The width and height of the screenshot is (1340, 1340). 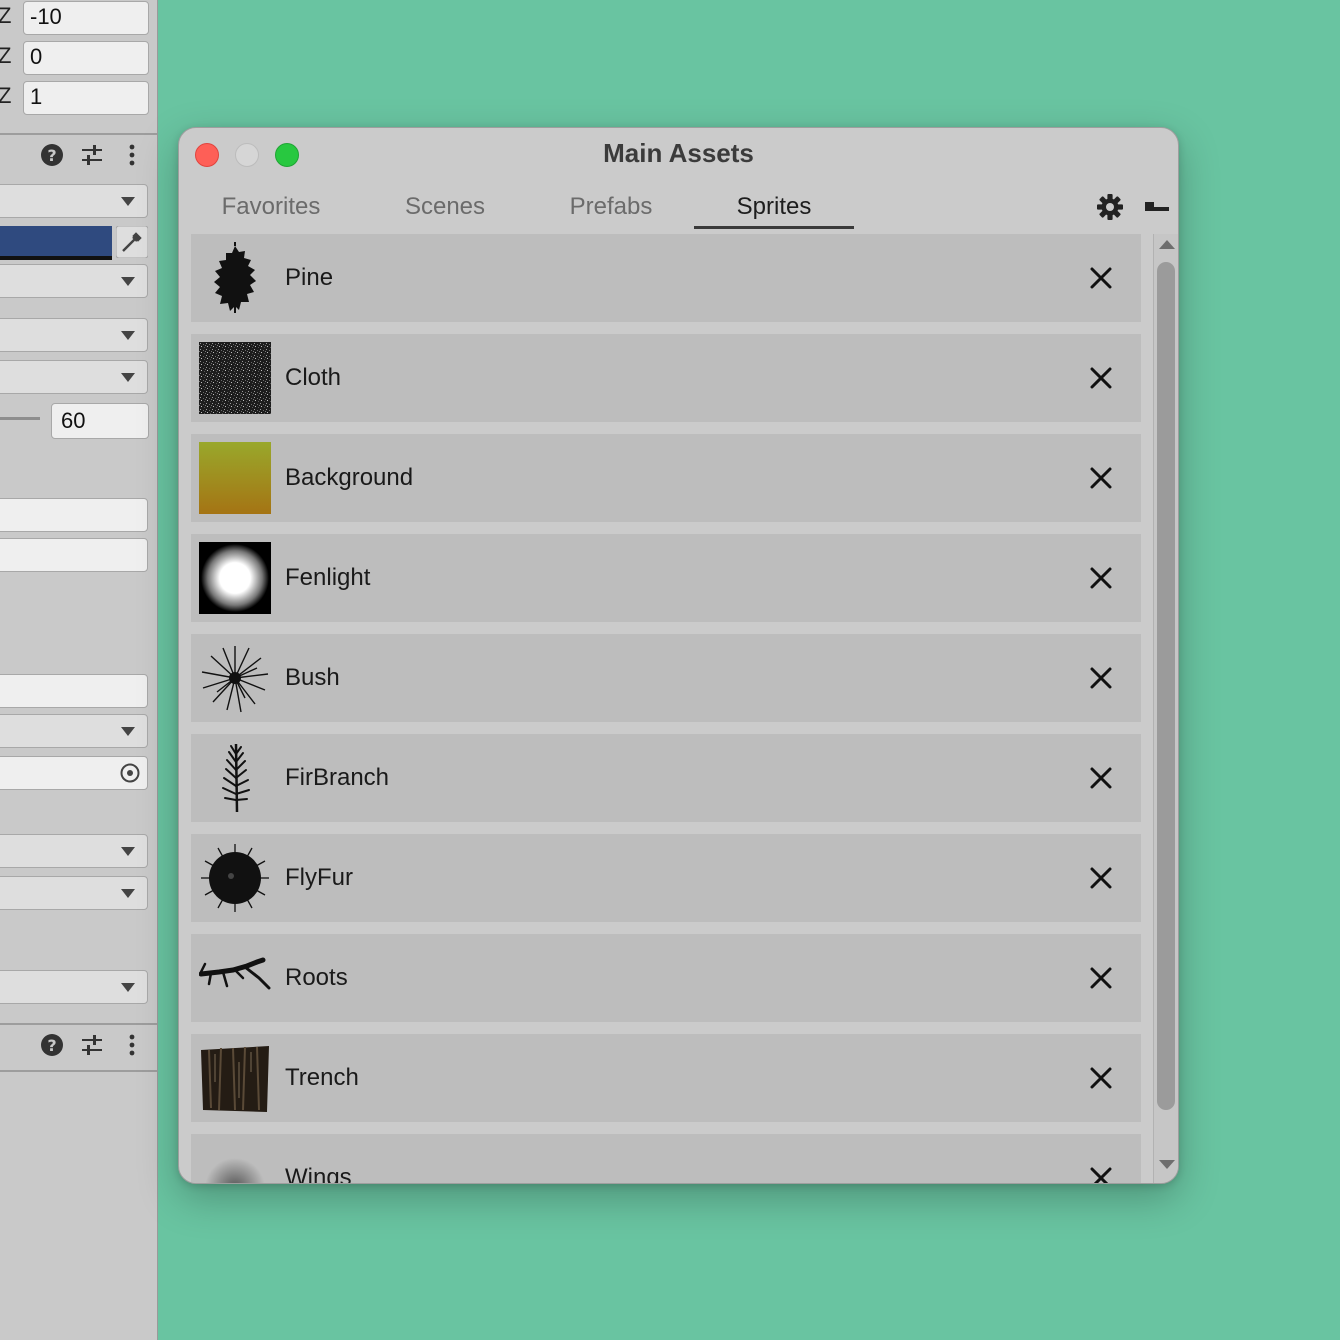 What do you see at coordinates (666, 378) in the screenshot?
I see `asset-row-cloth: Cloth` at bounding box center [666, 378].